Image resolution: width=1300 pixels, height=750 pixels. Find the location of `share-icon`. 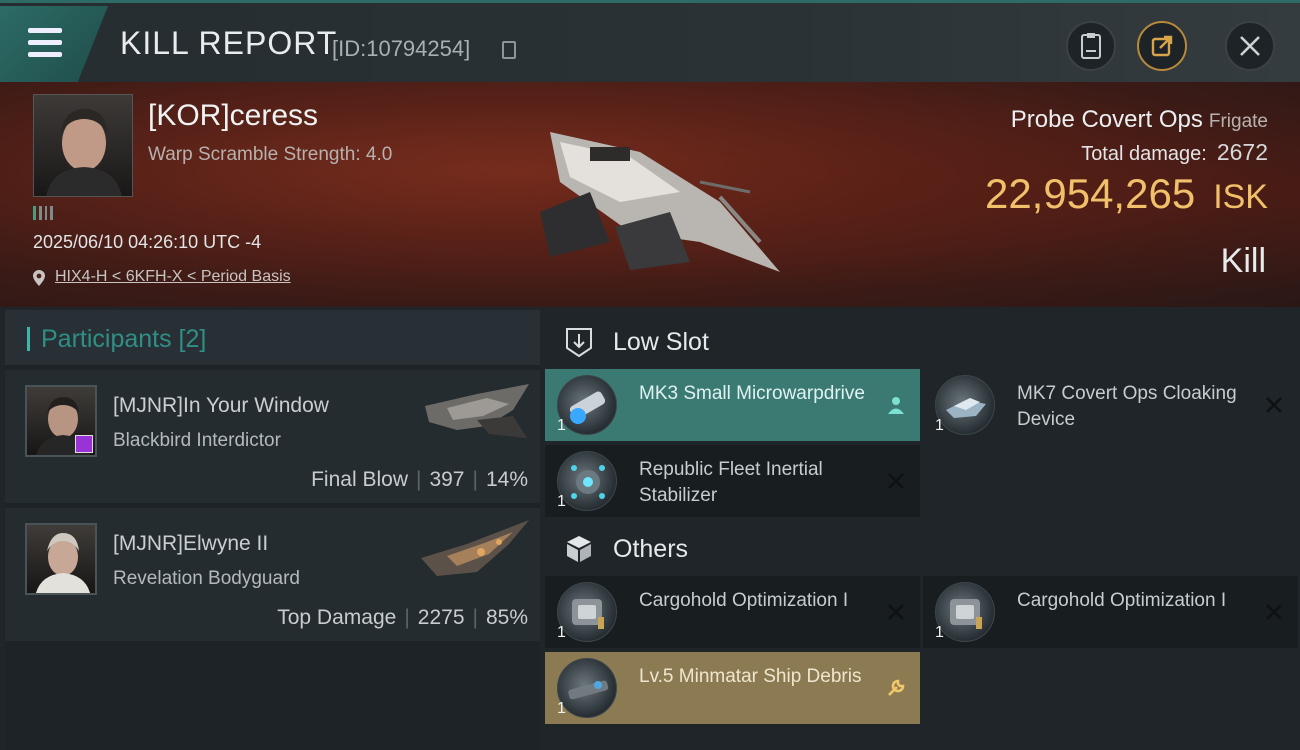

share-icon is located at coordinates (1162, 46).